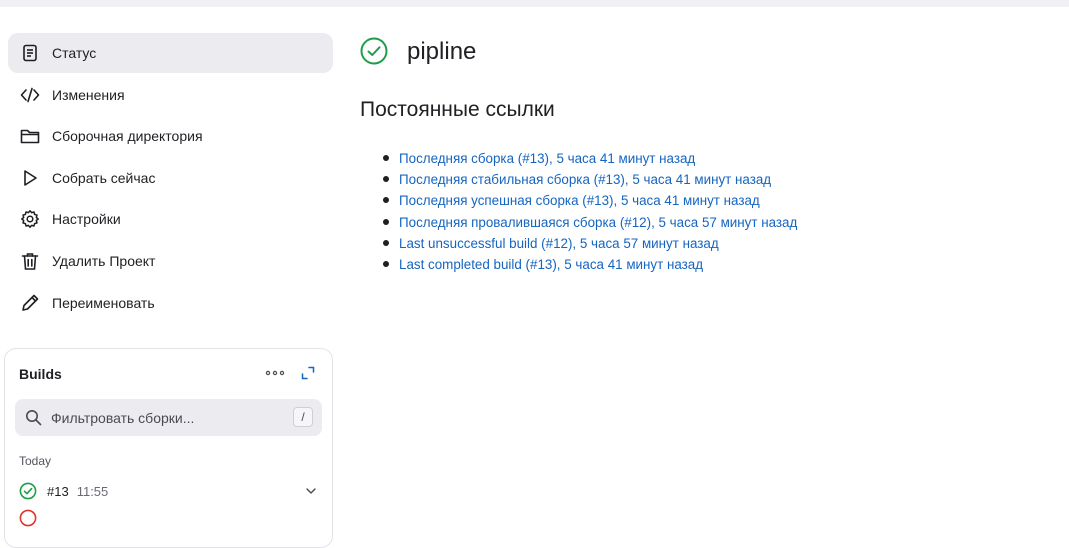  I want to click on pencil-icon, so click(30, 303).